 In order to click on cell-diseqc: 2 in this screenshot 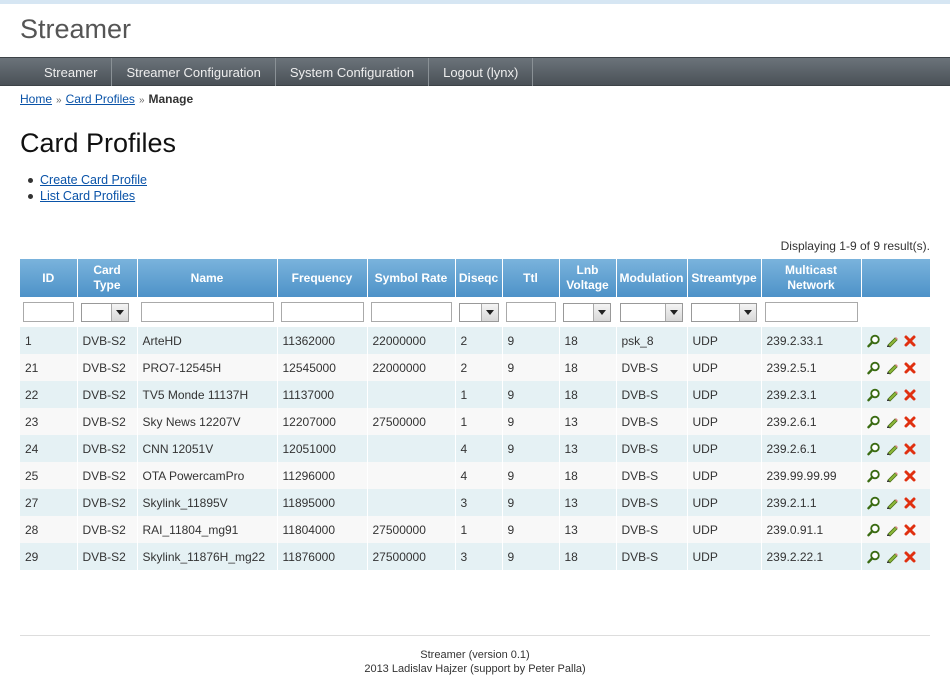, I will do `click(479, 340)`.